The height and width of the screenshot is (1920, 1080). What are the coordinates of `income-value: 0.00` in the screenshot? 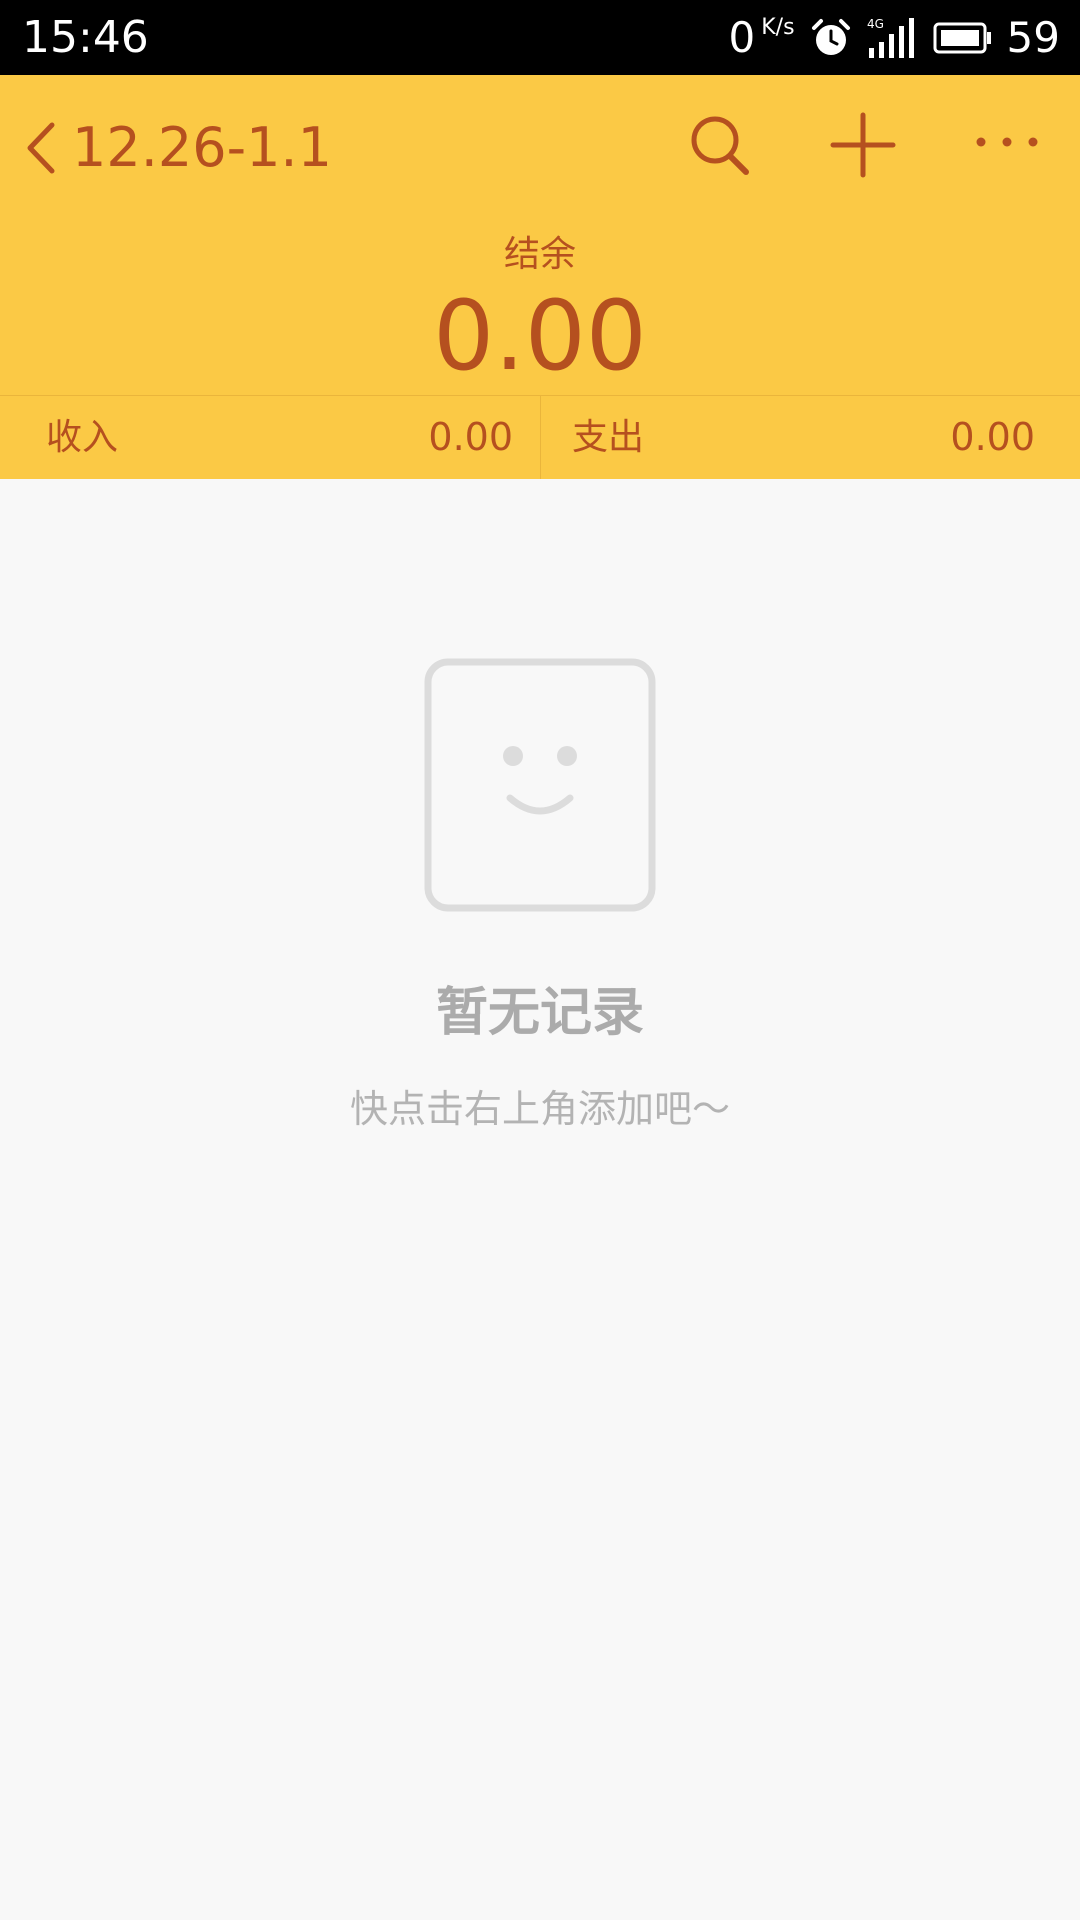 It's located at (470, 437).